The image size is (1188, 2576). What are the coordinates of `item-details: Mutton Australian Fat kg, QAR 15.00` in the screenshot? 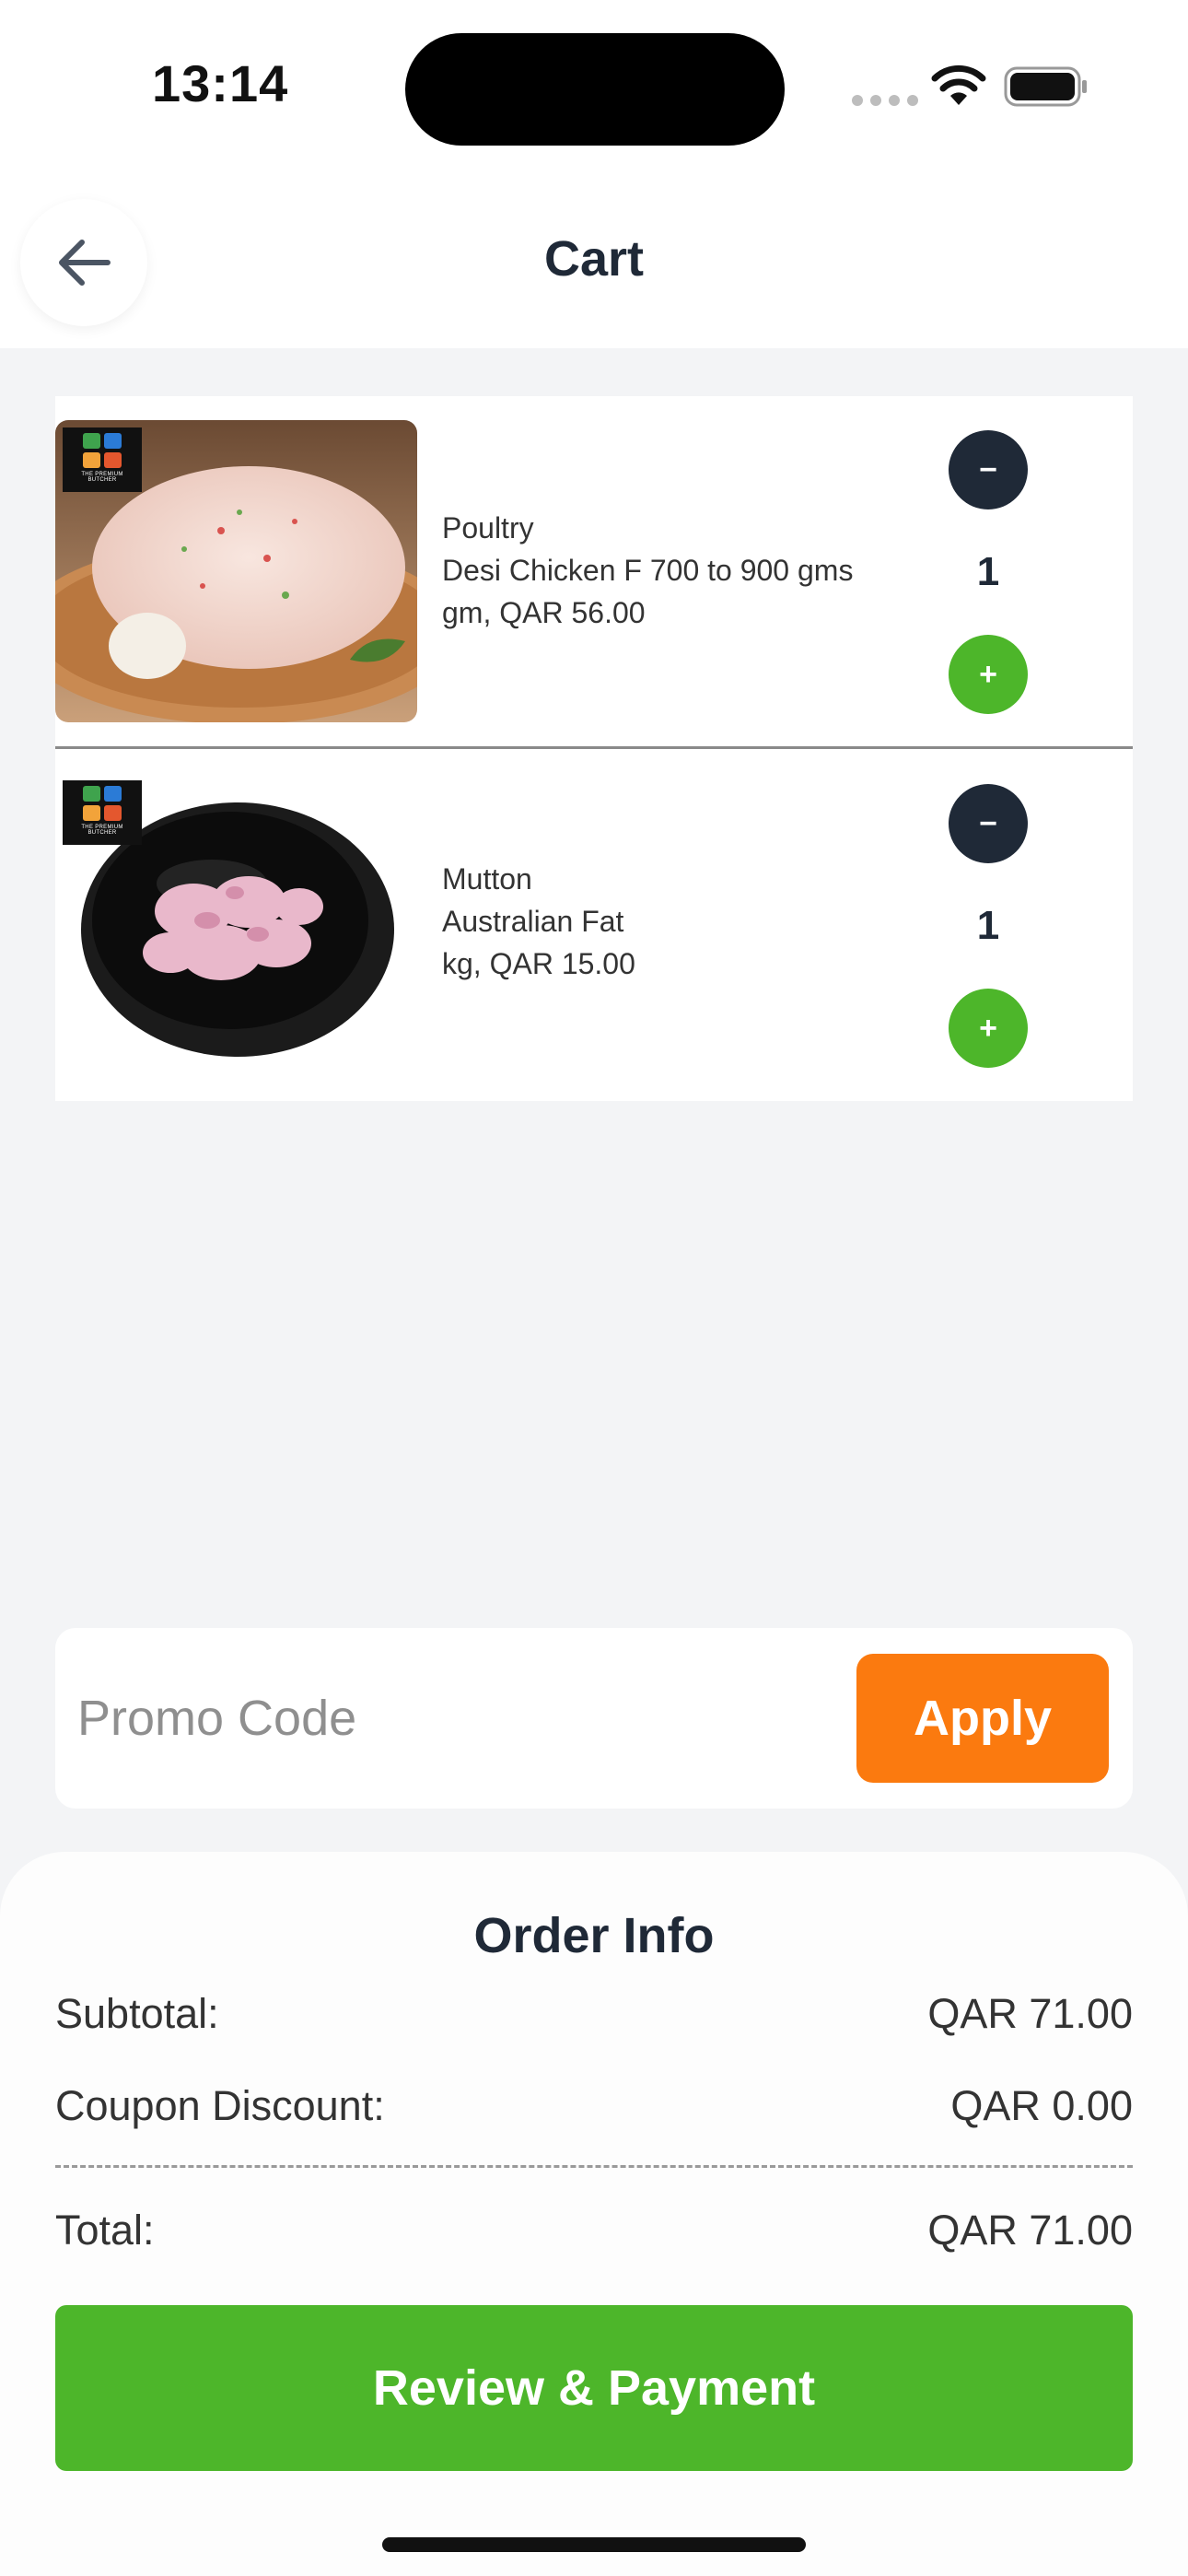 It's located at (700, 921).